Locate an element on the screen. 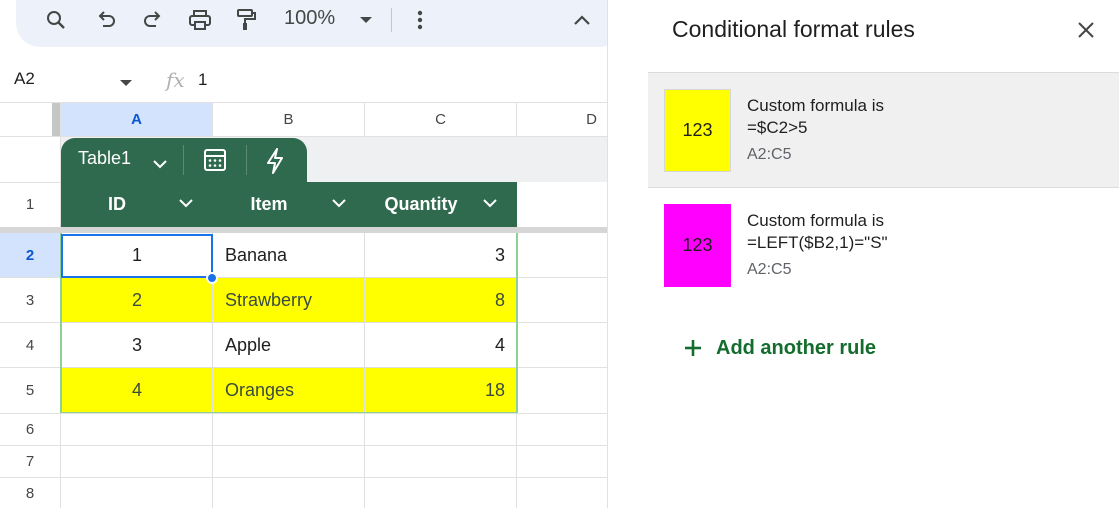 The image size is (1119, 508). column-header-c: C is located at coordinates (440, 119).